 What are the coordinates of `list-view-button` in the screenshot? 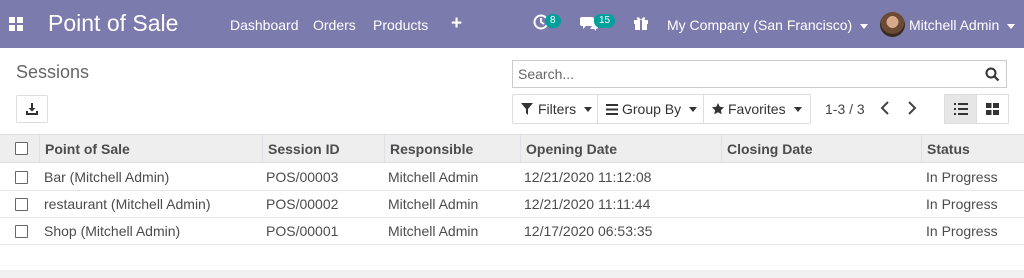 It's located at (960, 109).